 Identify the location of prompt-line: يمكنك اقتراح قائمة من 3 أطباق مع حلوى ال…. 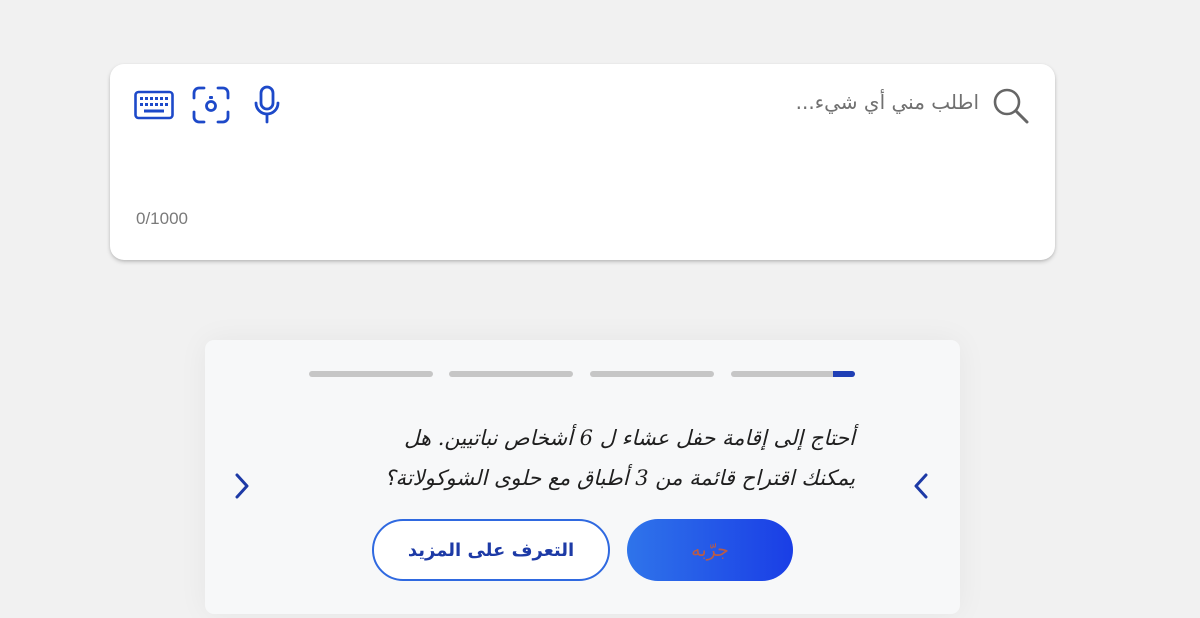
(619, 478).